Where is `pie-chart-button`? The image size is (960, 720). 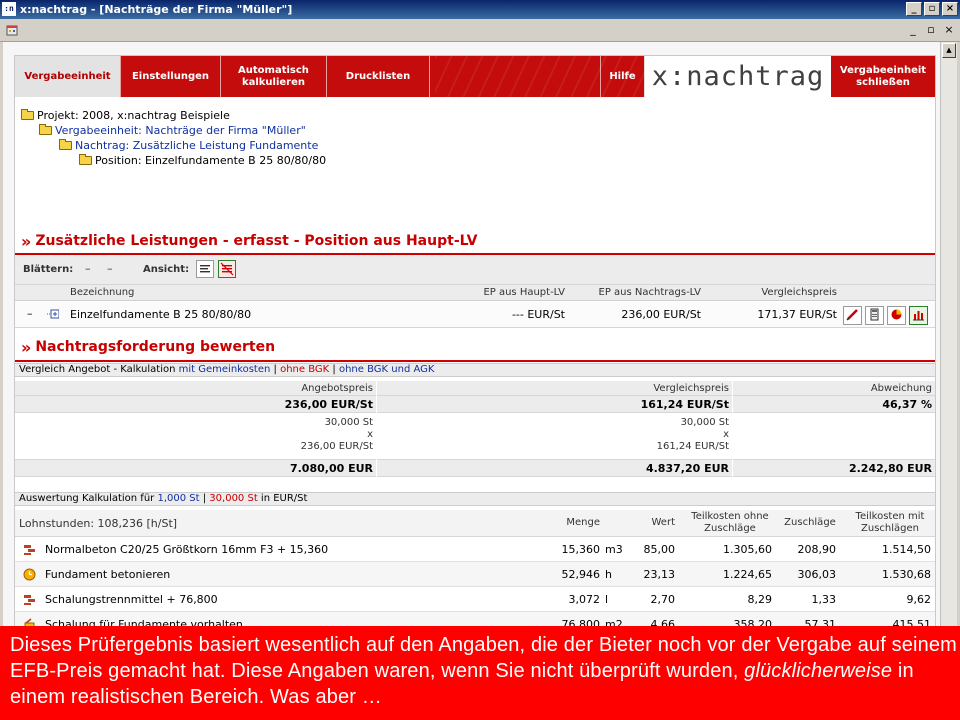
pie-chart-button is located at coordinates (896, 315).